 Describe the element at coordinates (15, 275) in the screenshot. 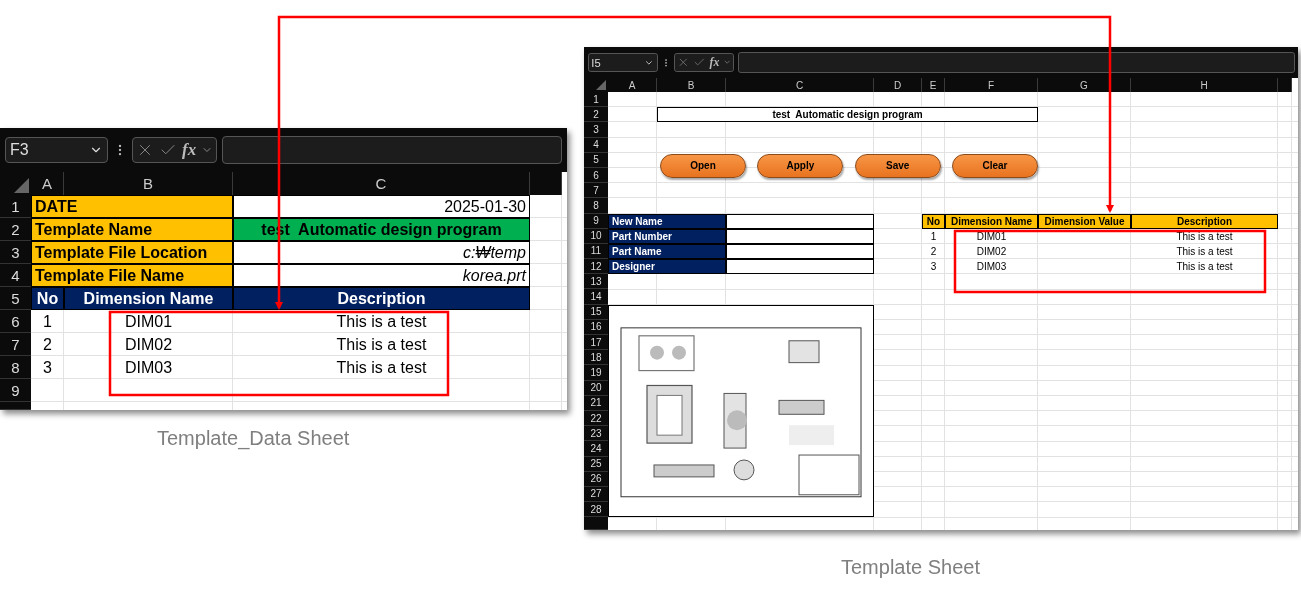

I see `row-header: 4` at that location.